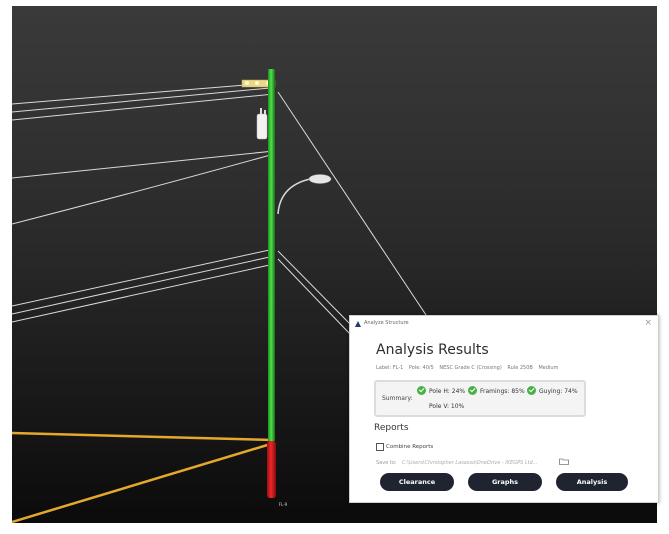 This screenshot has width=669, height=534. I want to click on pole-h-result: Pole H: 24%, so click(447, 391).